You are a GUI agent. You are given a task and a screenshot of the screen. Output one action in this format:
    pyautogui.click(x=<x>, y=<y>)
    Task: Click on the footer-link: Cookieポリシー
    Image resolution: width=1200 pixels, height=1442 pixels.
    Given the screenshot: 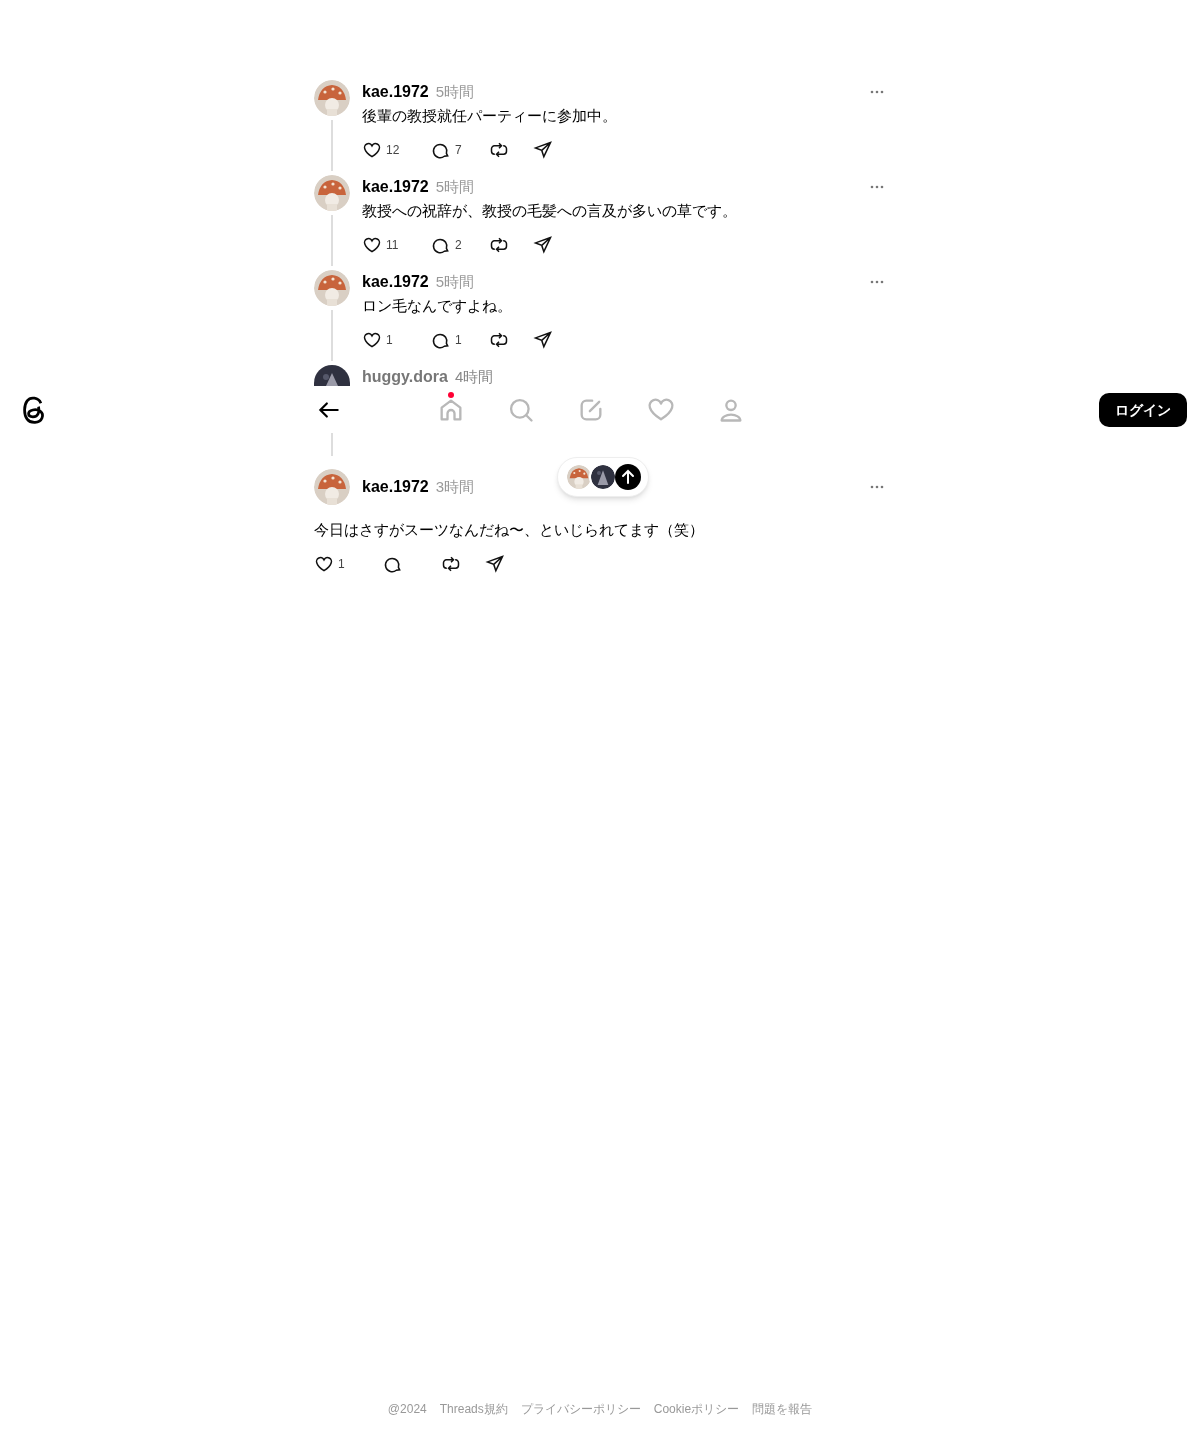 What is the action you would take?
    pyautogui.click(x=696, y=1409)
    